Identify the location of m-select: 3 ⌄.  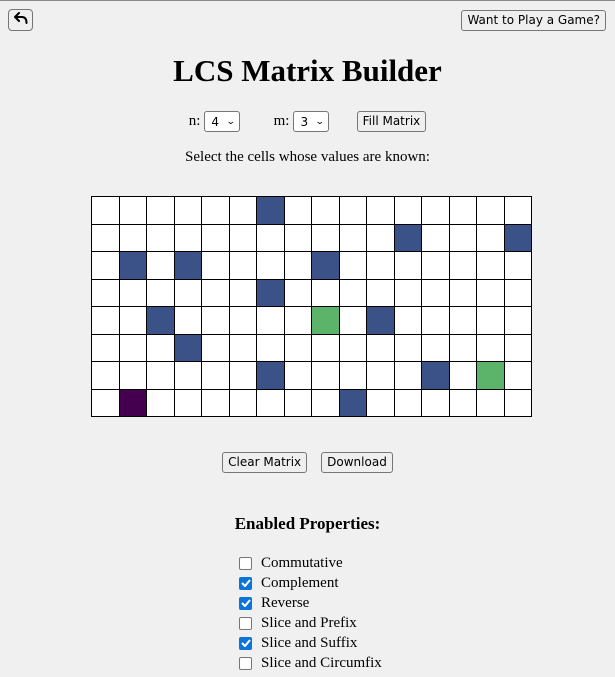
(311, 121).